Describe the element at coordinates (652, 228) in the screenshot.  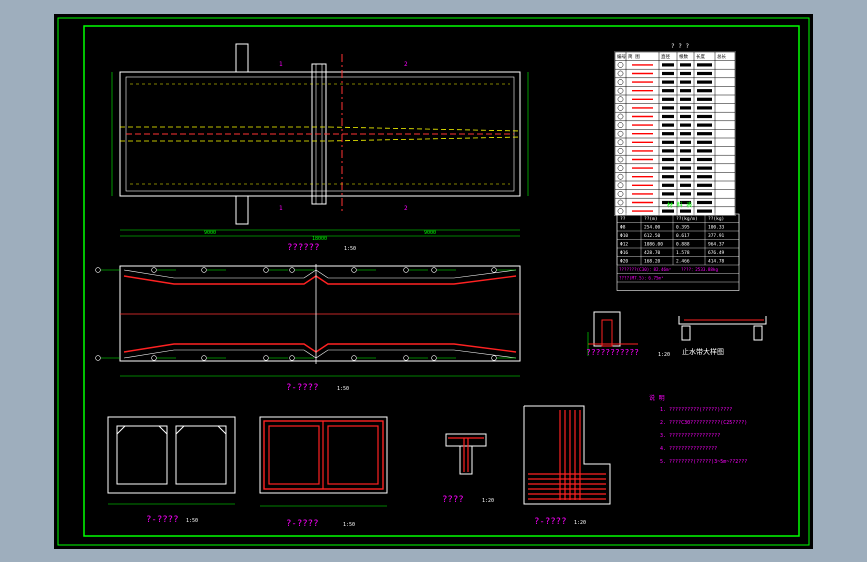
I see `summary-cell: 254.00` at that location.